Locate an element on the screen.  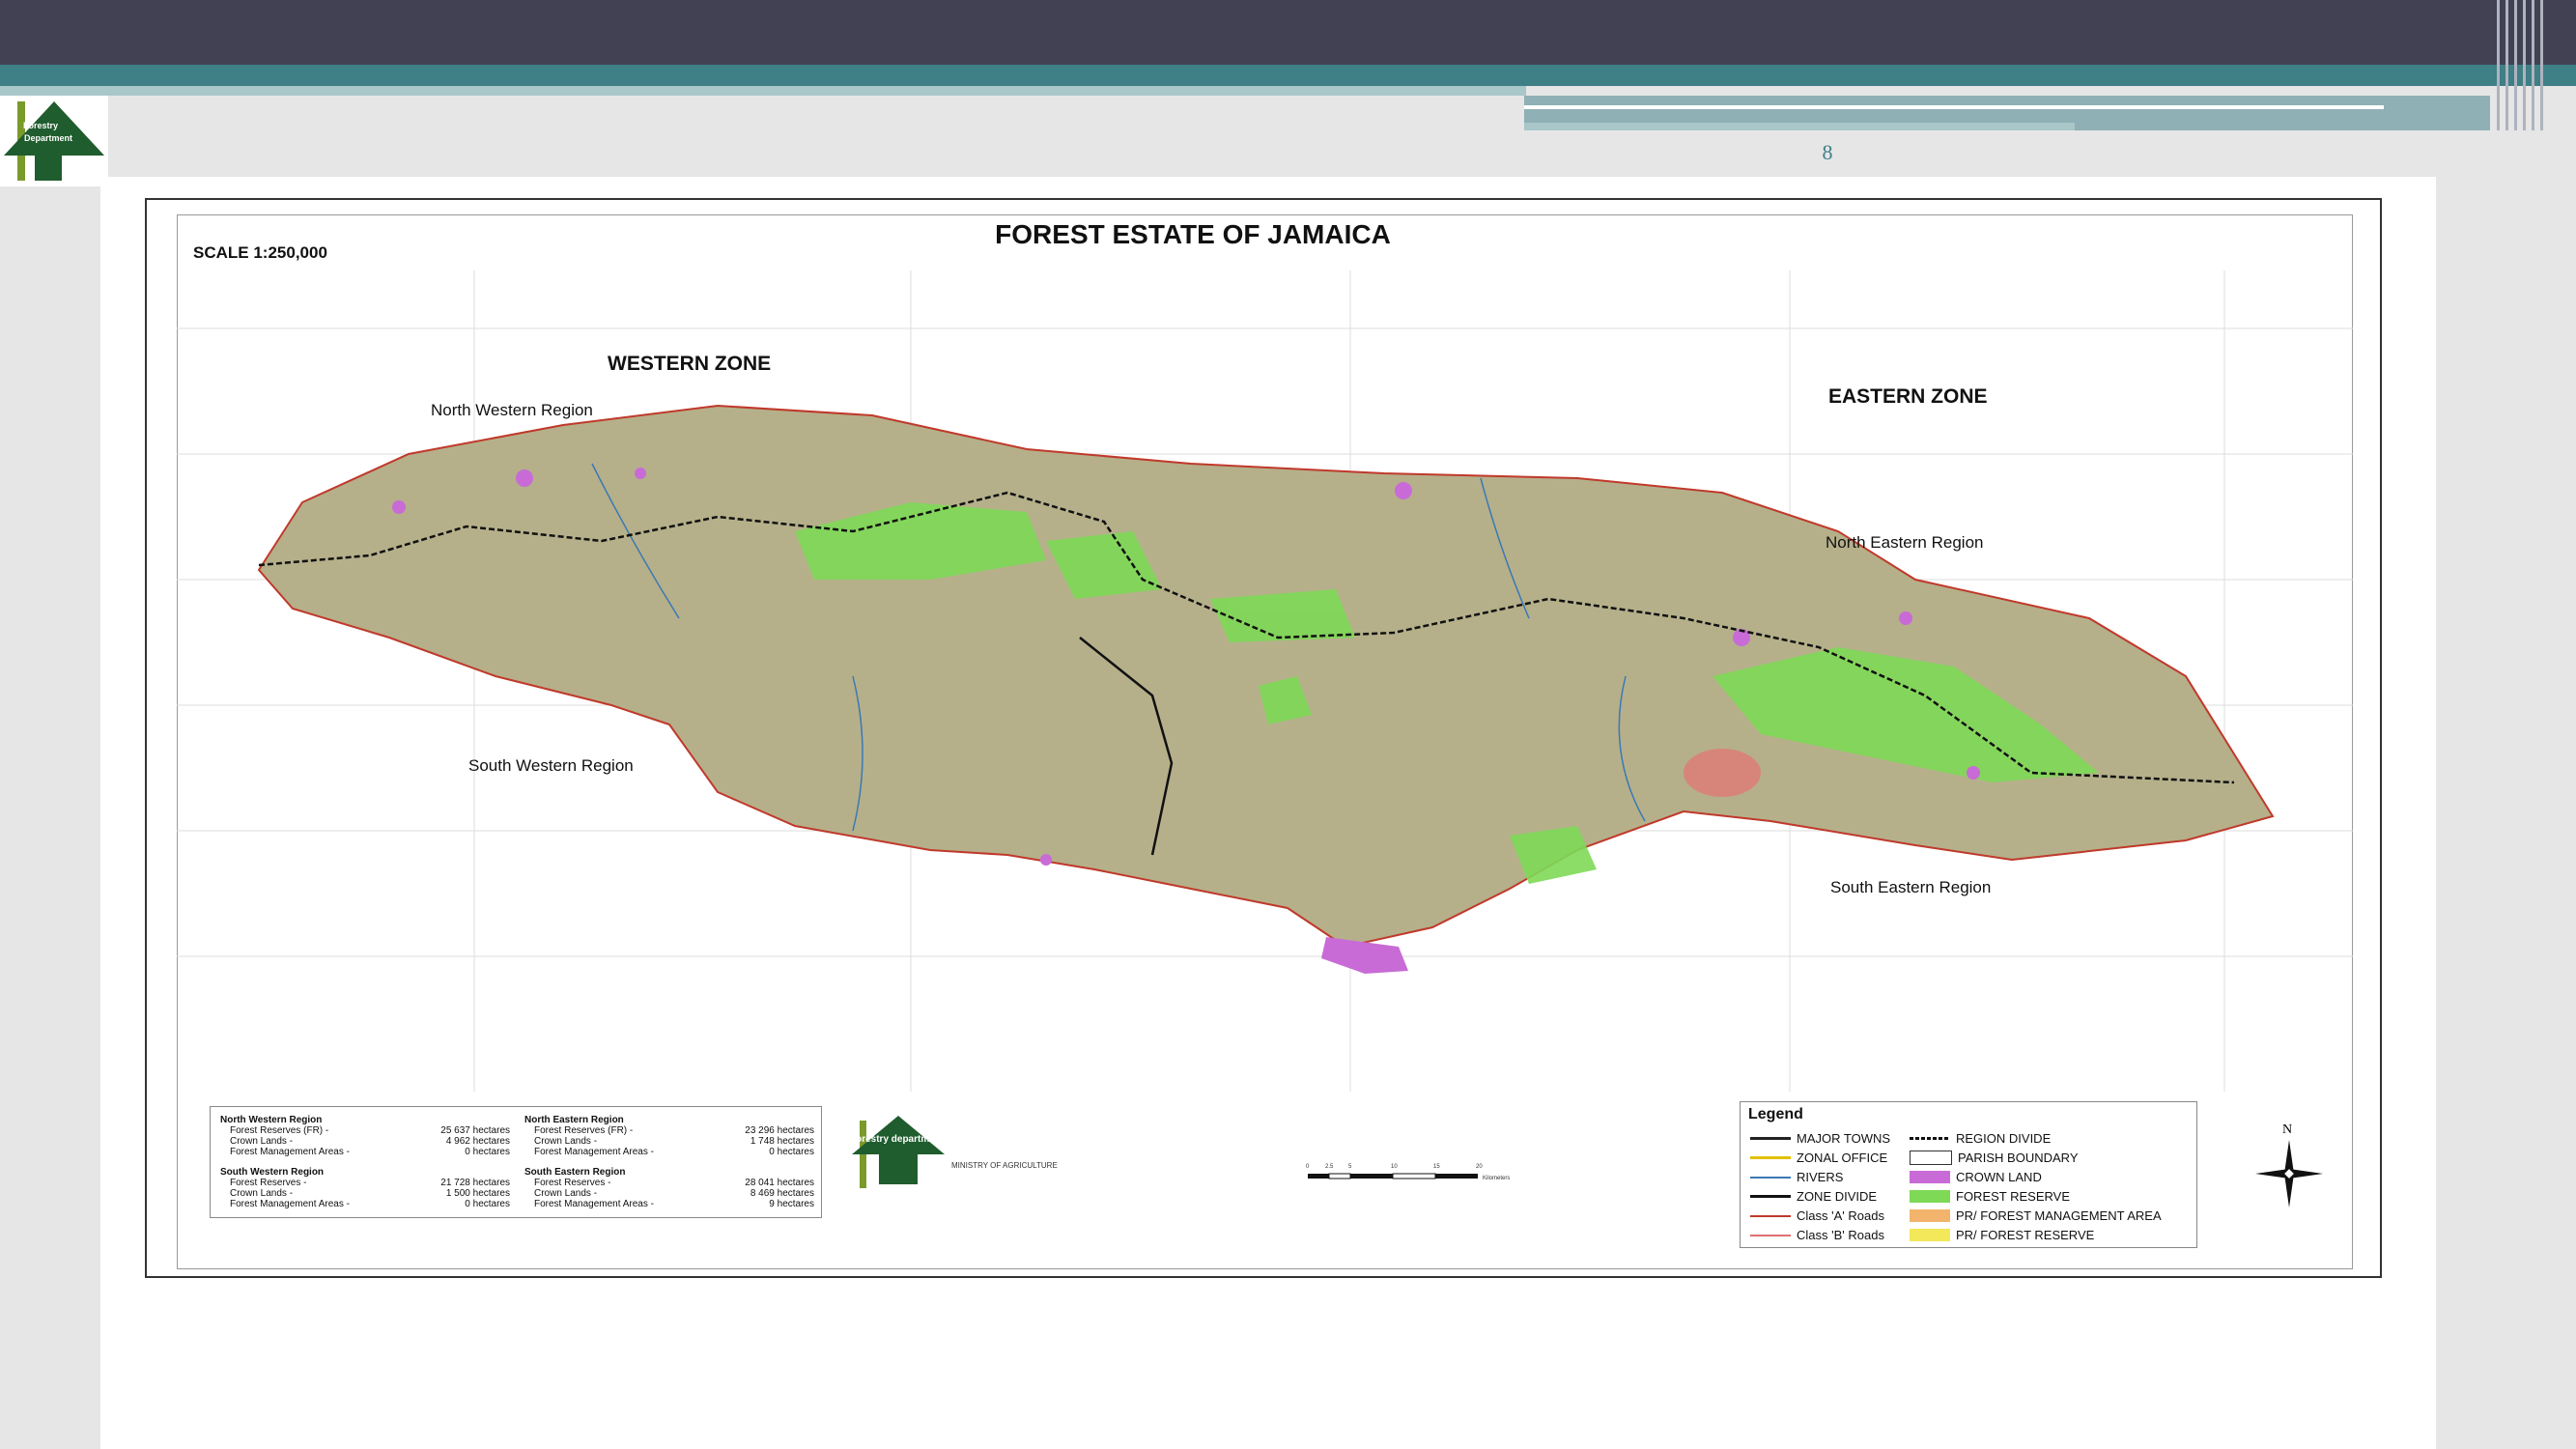
teal-band is located at coordinates (1288, 75).